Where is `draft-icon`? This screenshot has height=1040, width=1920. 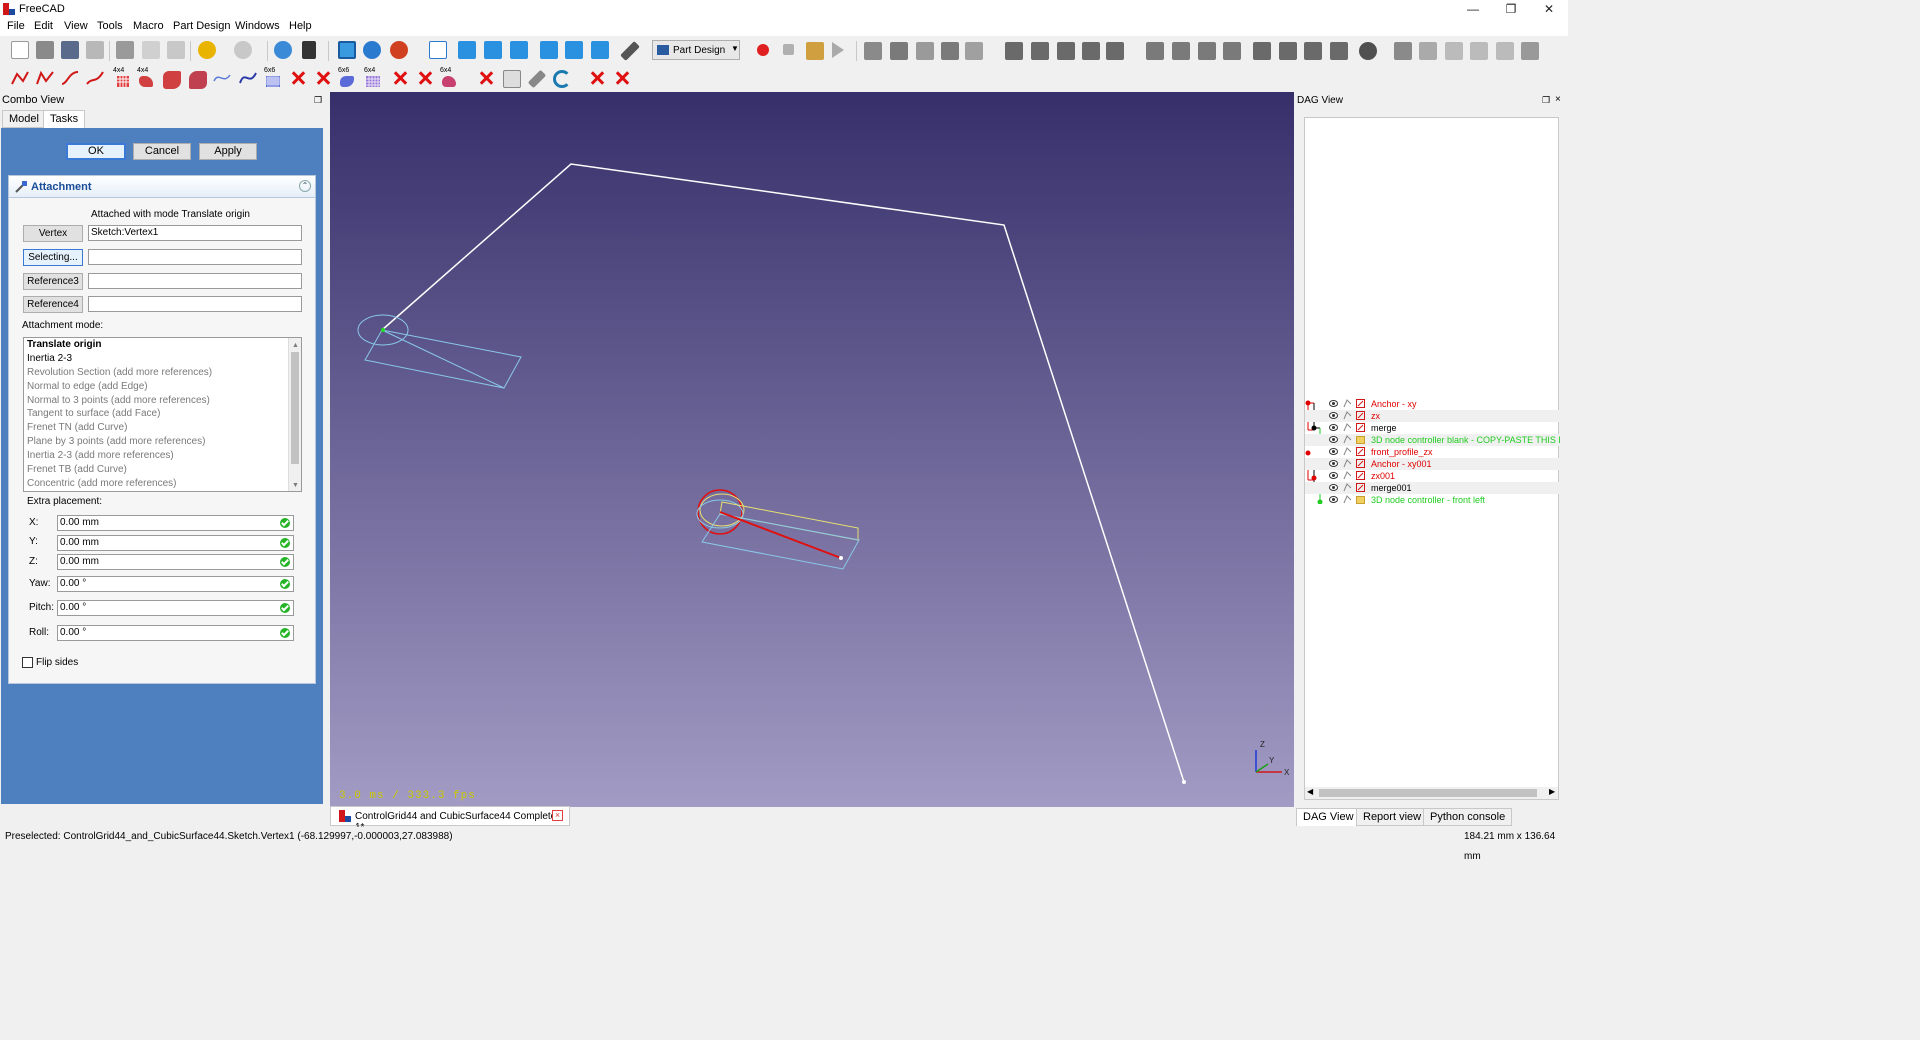
draft-icon is located at coordinates (1313, 51).